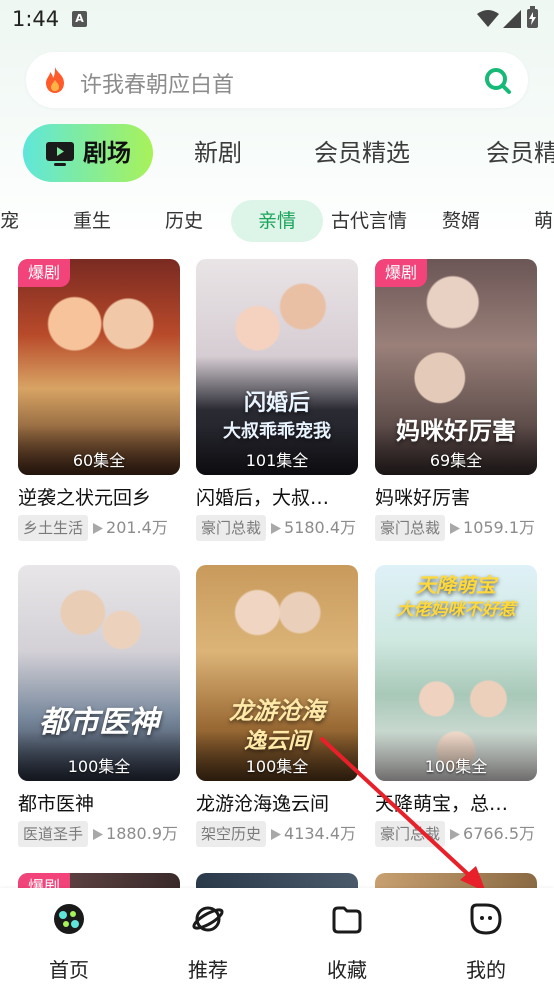  What do you see at coordinates (486, 919) in the screenshot?
I see `profile-icon` at bounding box center [486, 919].